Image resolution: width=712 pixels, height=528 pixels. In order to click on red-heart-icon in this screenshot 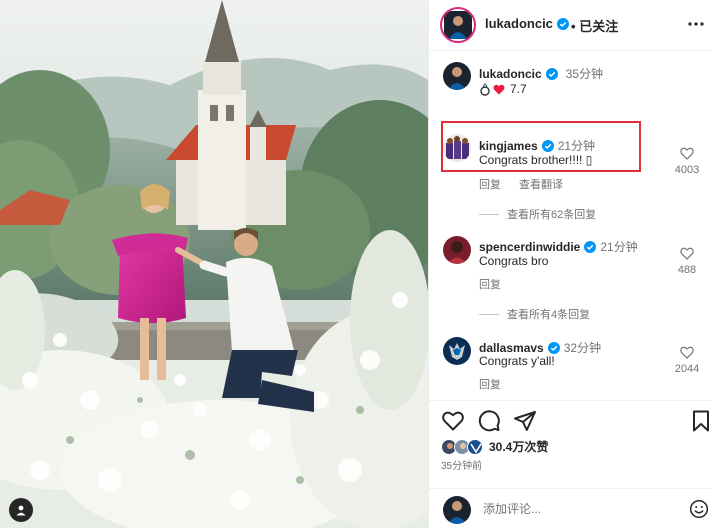, I will do `click(499, 89)`.